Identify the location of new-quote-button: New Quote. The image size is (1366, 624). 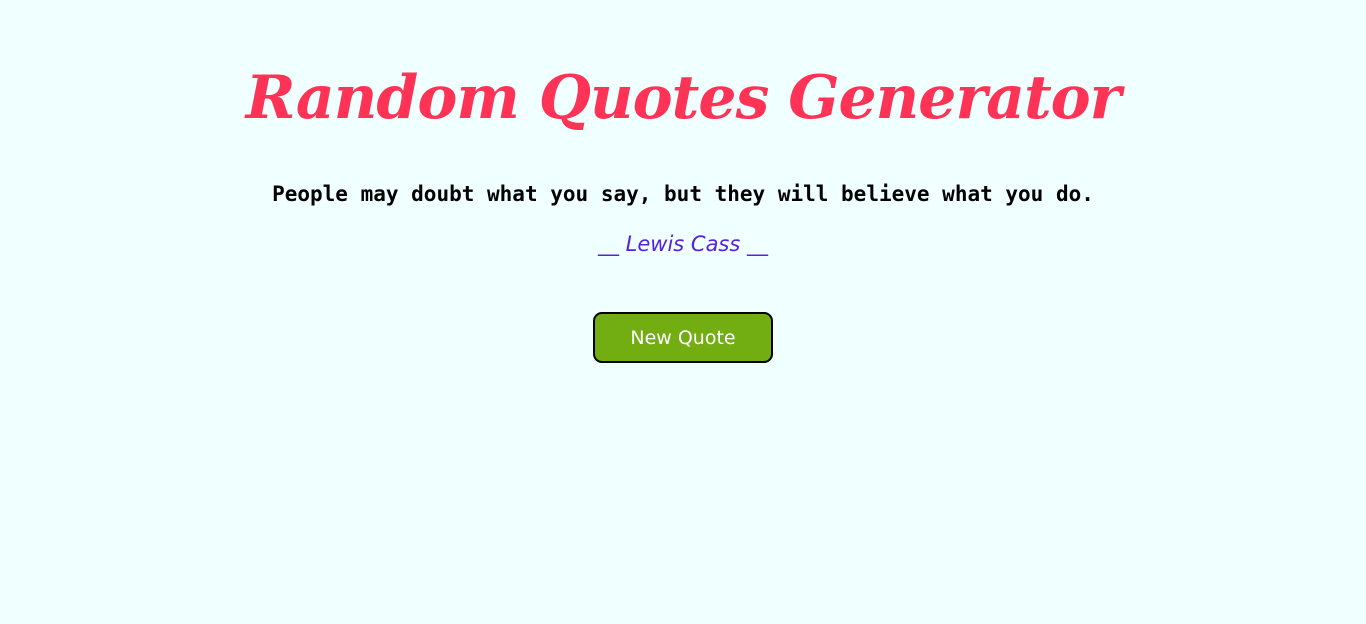
(683, 337).